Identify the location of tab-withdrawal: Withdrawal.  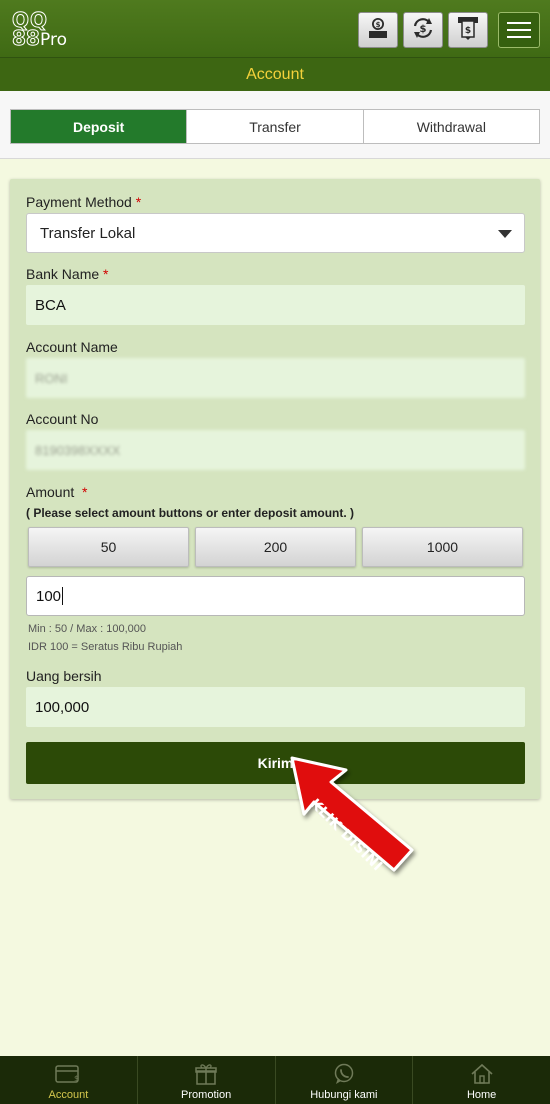
(451, 126).